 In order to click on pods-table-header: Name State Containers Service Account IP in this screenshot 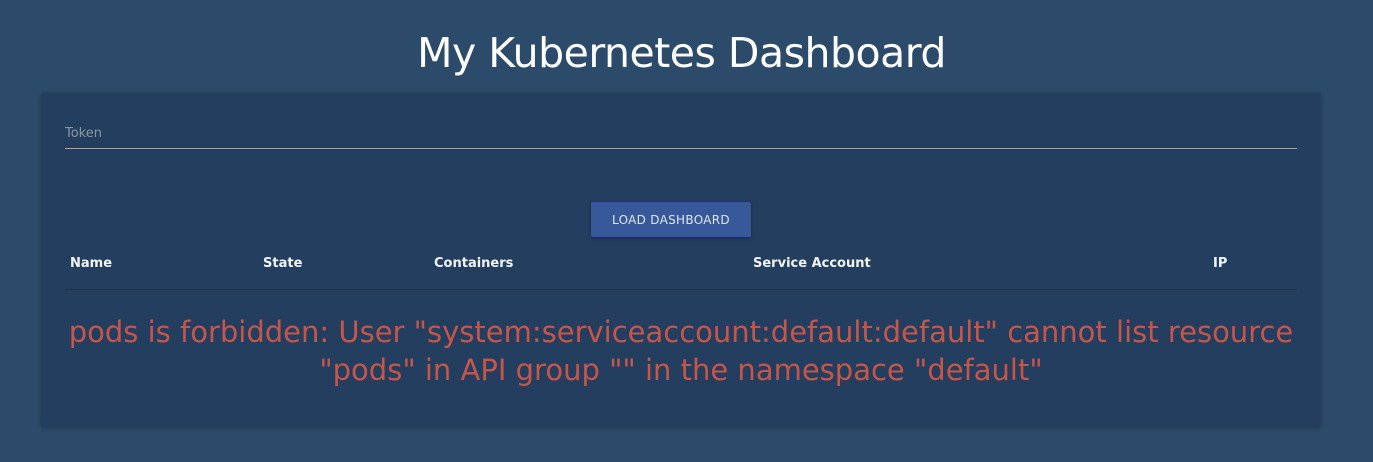, I will do `click(681, 267)`.